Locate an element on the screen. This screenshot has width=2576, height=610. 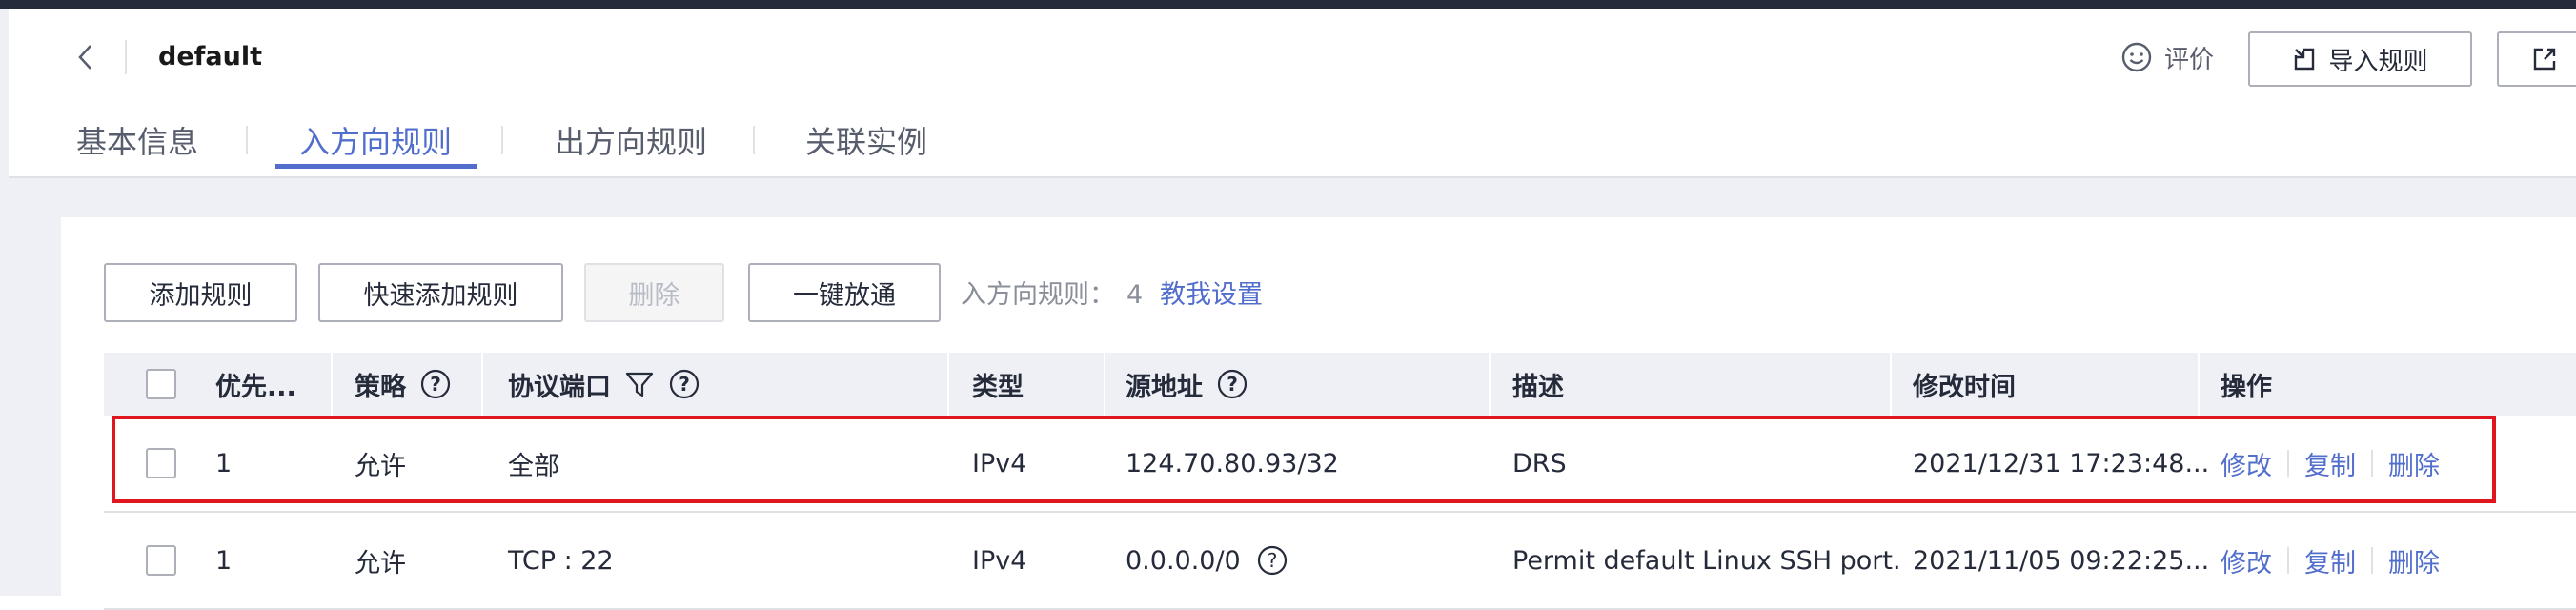
delete-button: 删除 is located at coordinates (654, 292).